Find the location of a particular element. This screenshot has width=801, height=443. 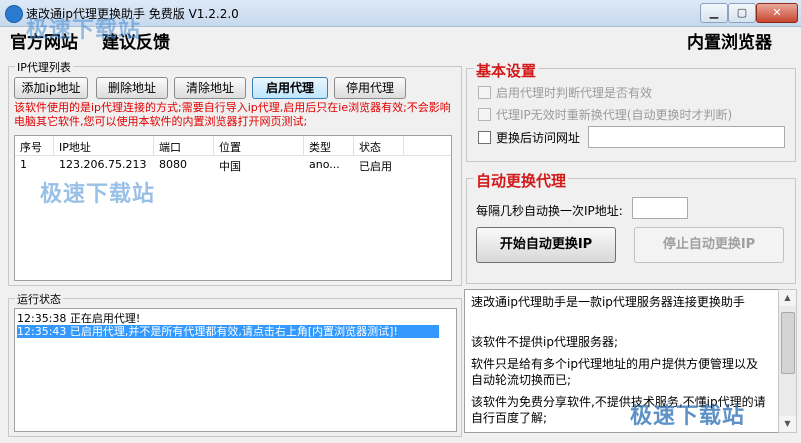

auto-switch-title: 自动更换代理 is located at coordinates (521, 180).